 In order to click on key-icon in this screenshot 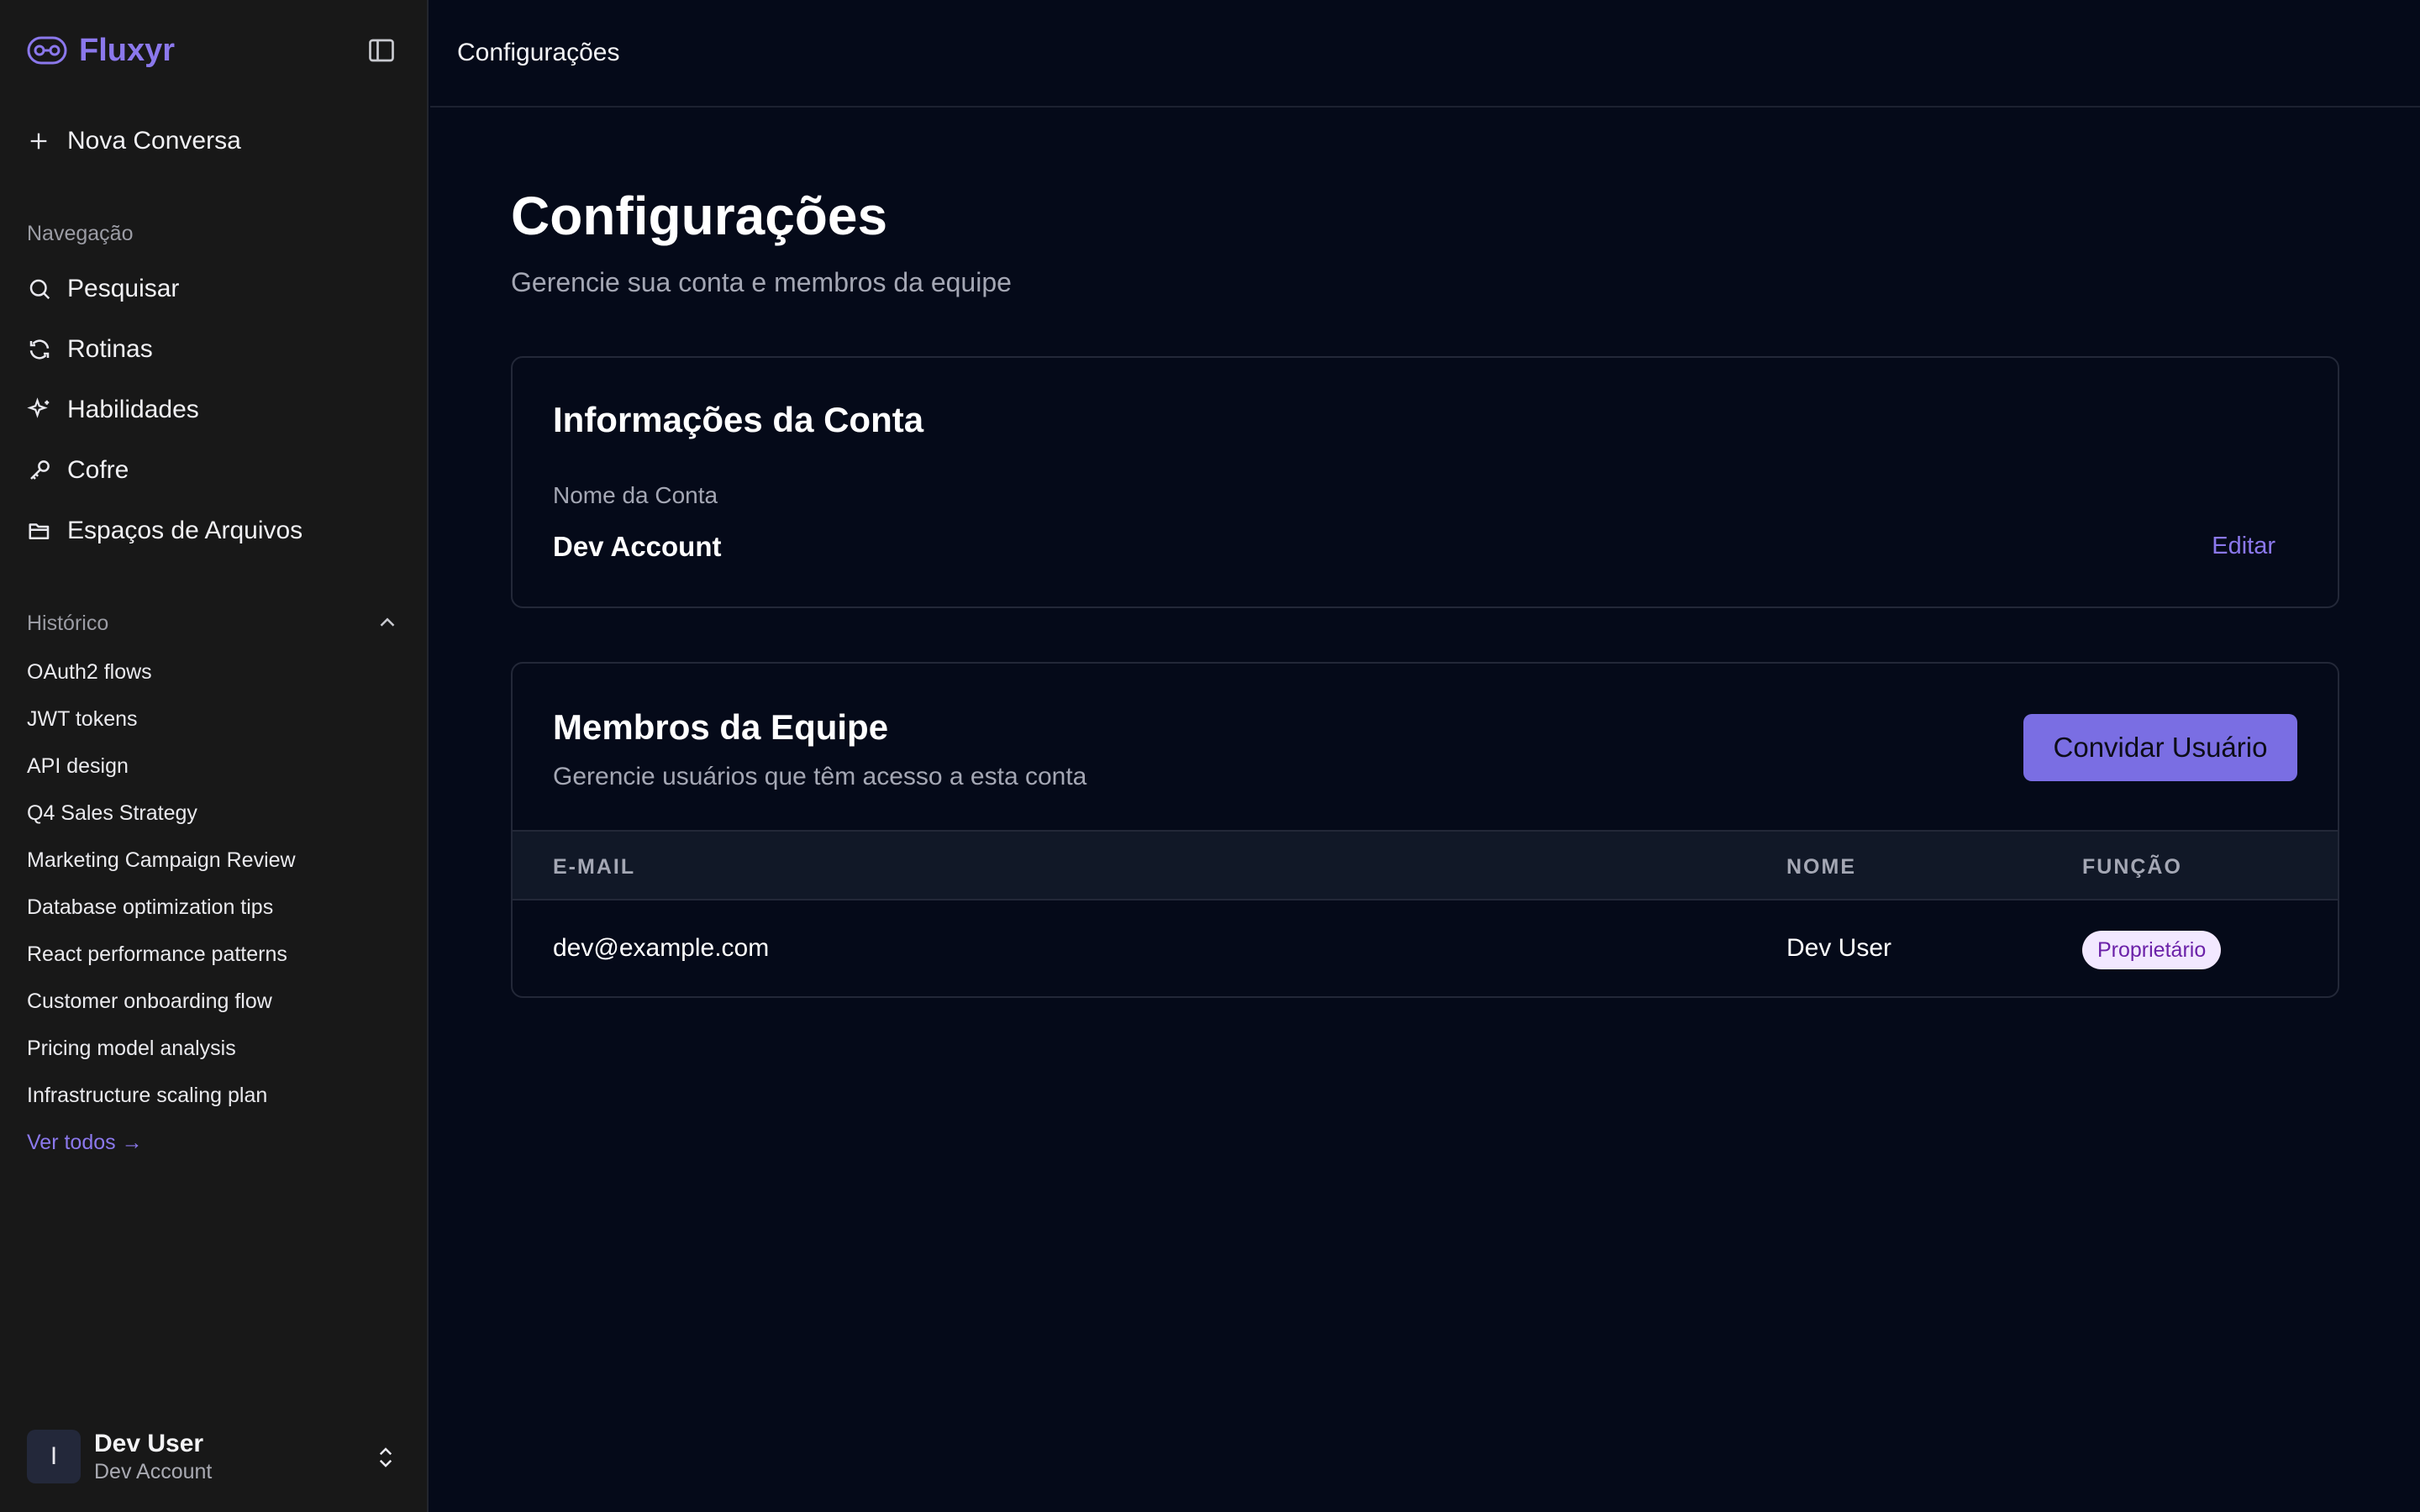, I will do `click(40, 470)`.